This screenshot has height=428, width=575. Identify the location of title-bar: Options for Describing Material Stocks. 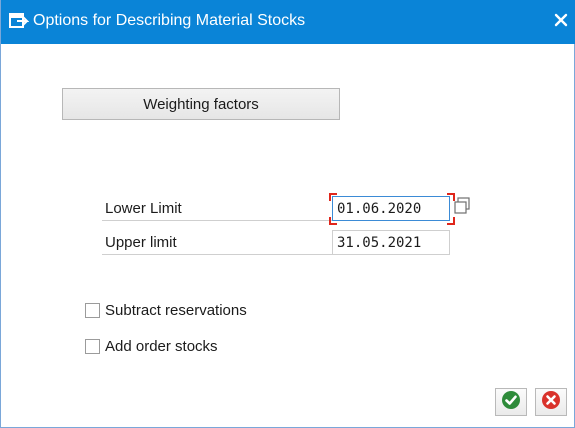
(288, 22).